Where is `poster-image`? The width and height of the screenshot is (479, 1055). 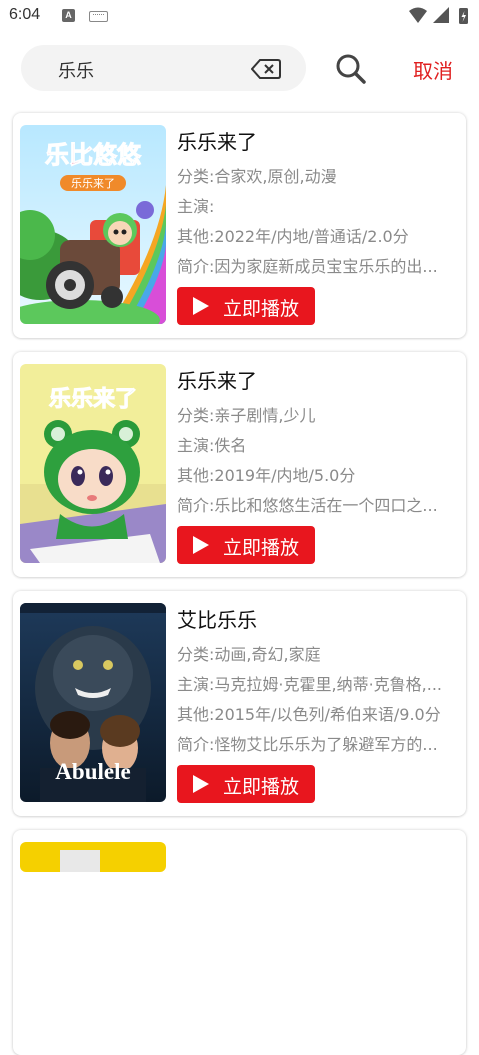
poster-image is located at coordinates (93, 857).